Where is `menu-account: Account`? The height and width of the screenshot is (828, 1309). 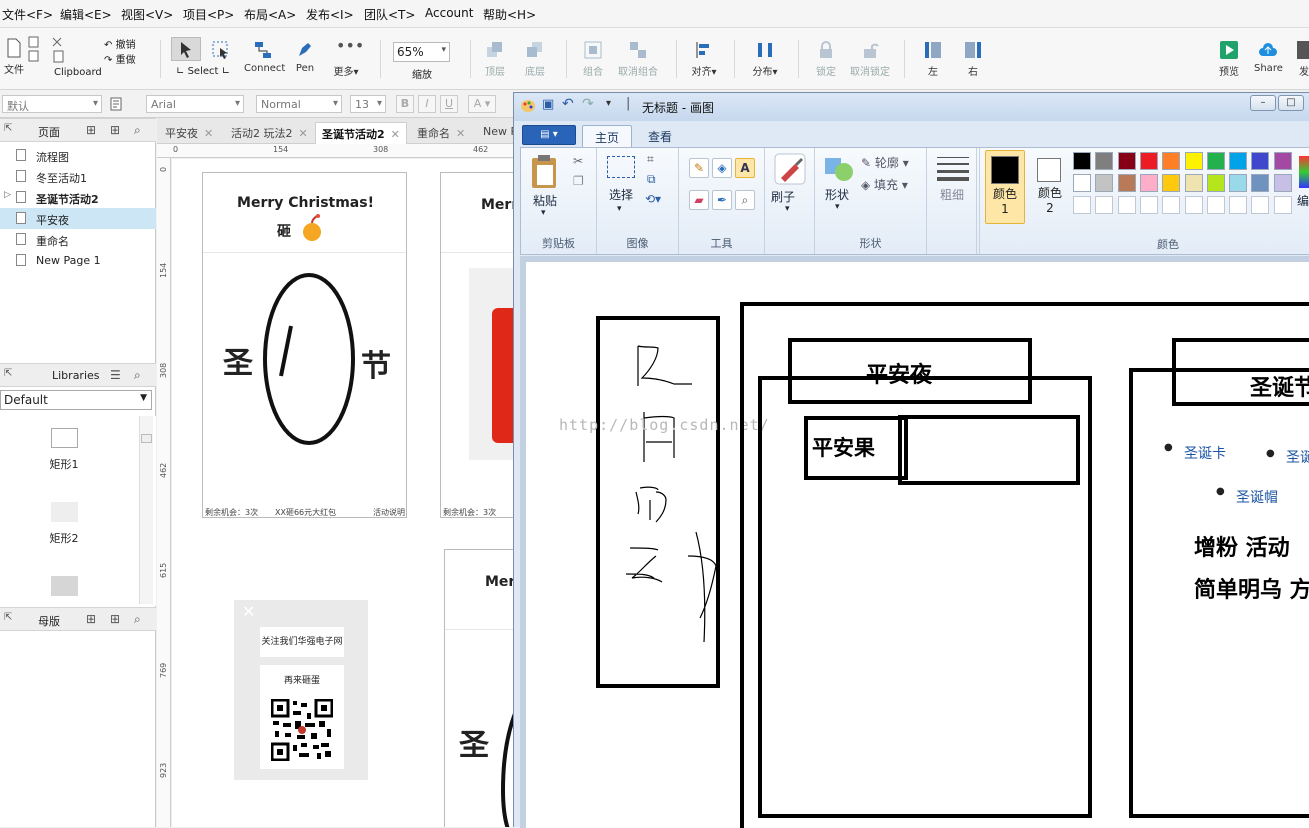 menu-account: Account is located at coordinates (449, 13).